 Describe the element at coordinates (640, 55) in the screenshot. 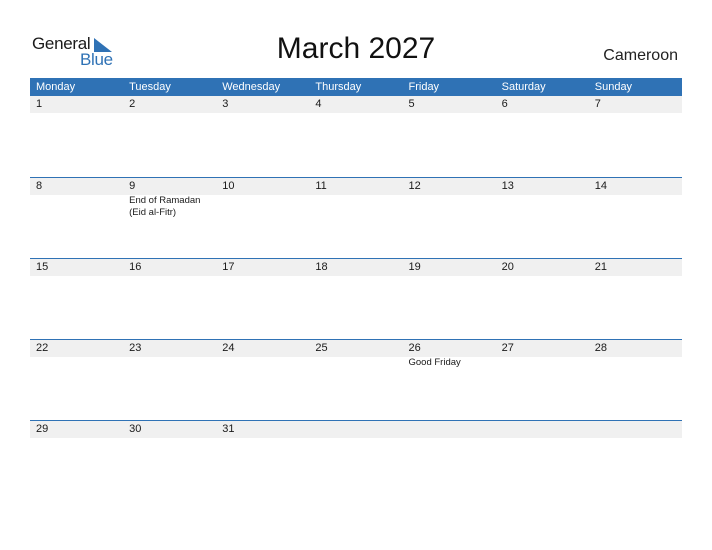

I see `country-label: Cameroon` at that location.